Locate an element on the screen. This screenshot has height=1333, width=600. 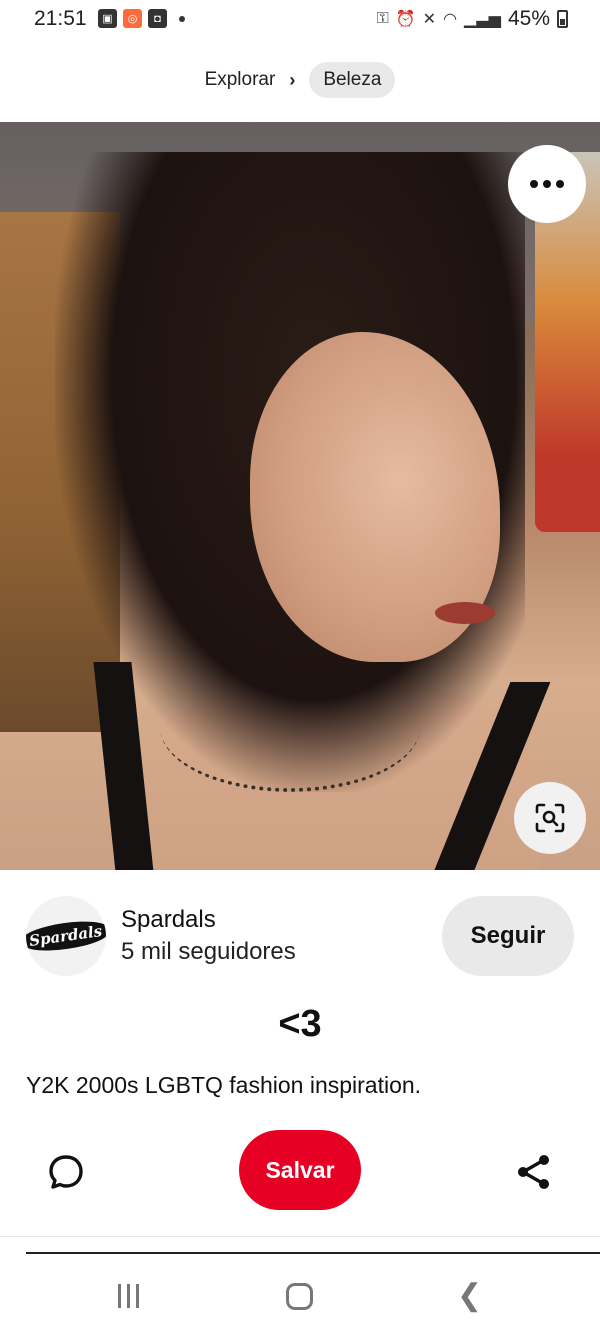
box-icon: ◘ is located at coordinates (157, 18).